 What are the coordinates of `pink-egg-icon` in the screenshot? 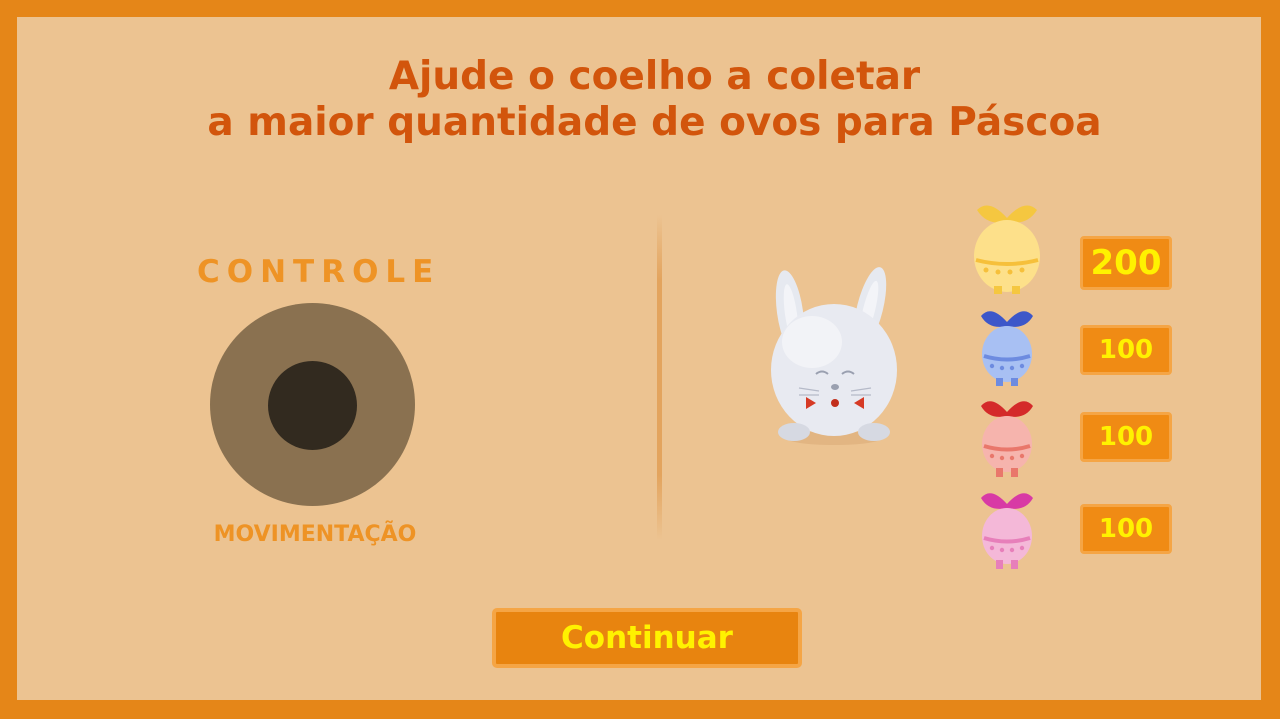 It's located at (1007, 531).